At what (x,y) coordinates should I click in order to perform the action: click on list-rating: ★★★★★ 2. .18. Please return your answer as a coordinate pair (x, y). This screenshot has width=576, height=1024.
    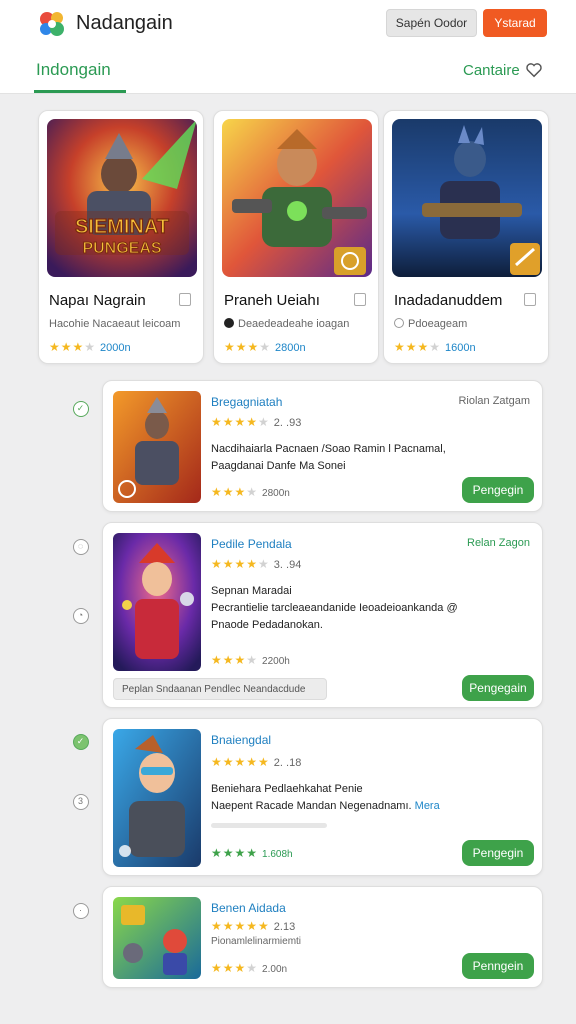
    Looking at the image, I should click on (256, 762).